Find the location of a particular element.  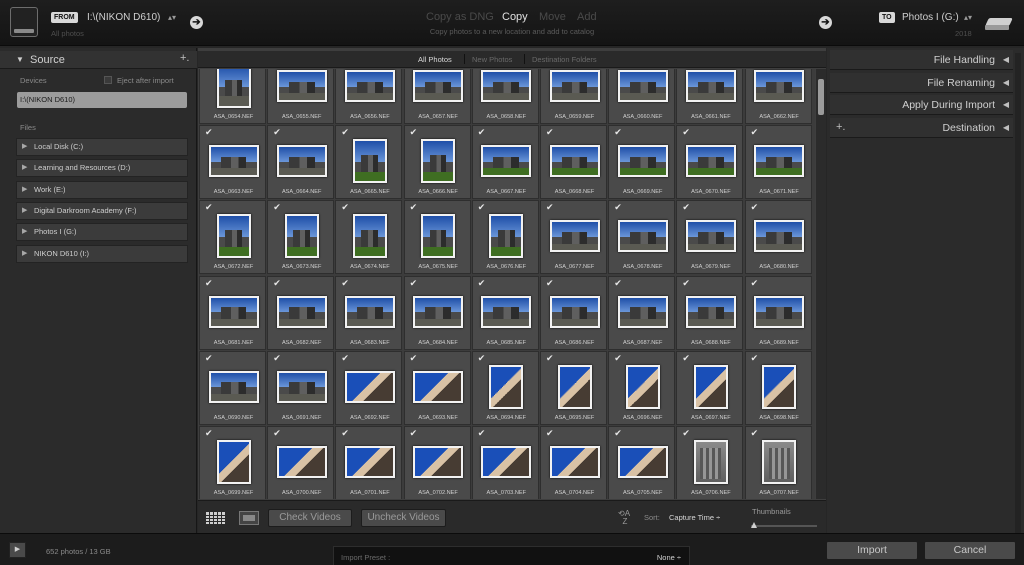

thumbnail-cell: ✔ ASA_0697.NEF is located at coordinates (710, 387).